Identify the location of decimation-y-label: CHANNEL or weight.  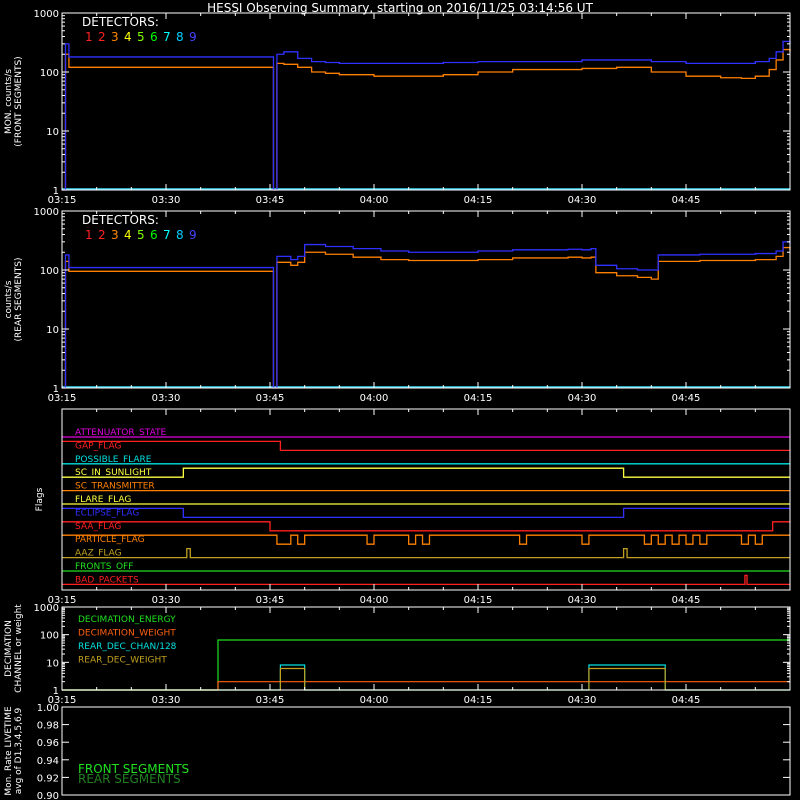
(19, 648).